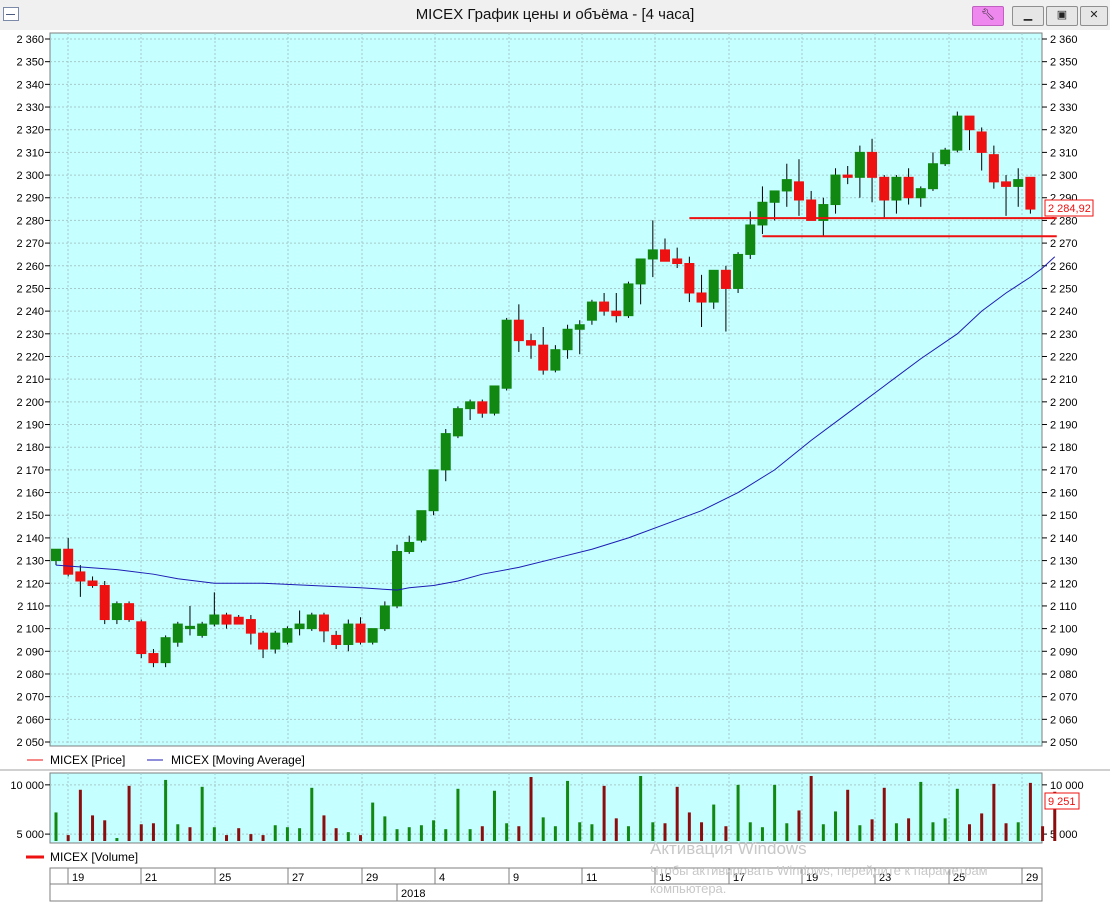  What do you see at coordinates (30, 312) in the screenshot?
I see `price-tick-label: 2 240` at bounding box center [30, 312].